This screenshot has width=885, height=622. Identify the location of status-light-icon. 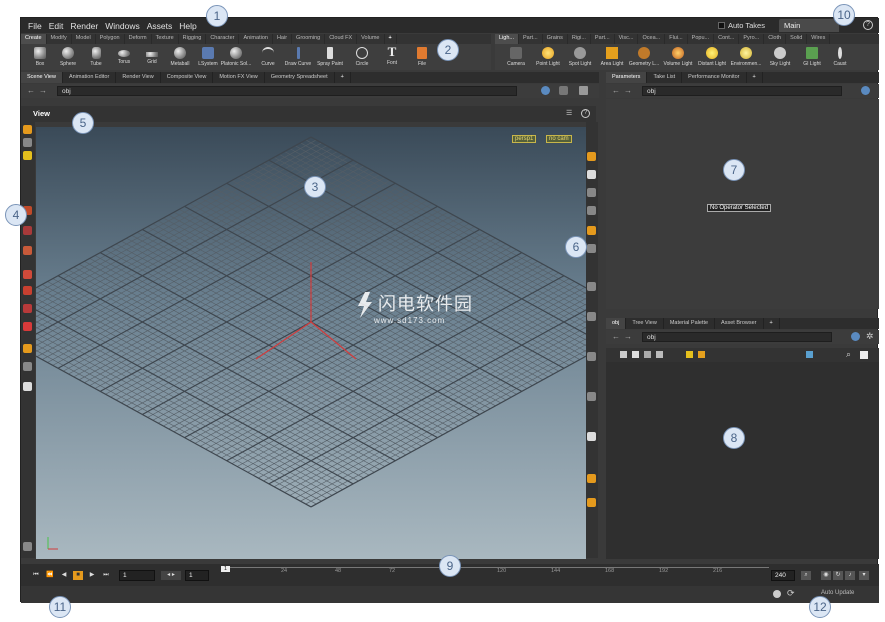
(777, 594).